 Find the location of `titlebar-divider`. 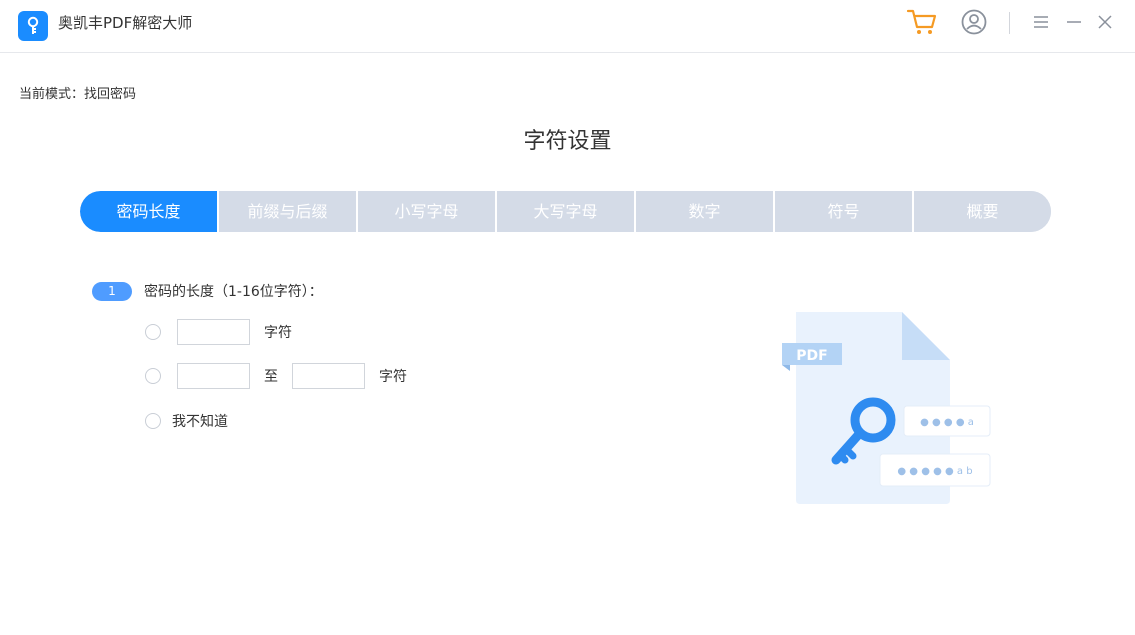

titlebar-divider is located at coordinates (1009, 23).